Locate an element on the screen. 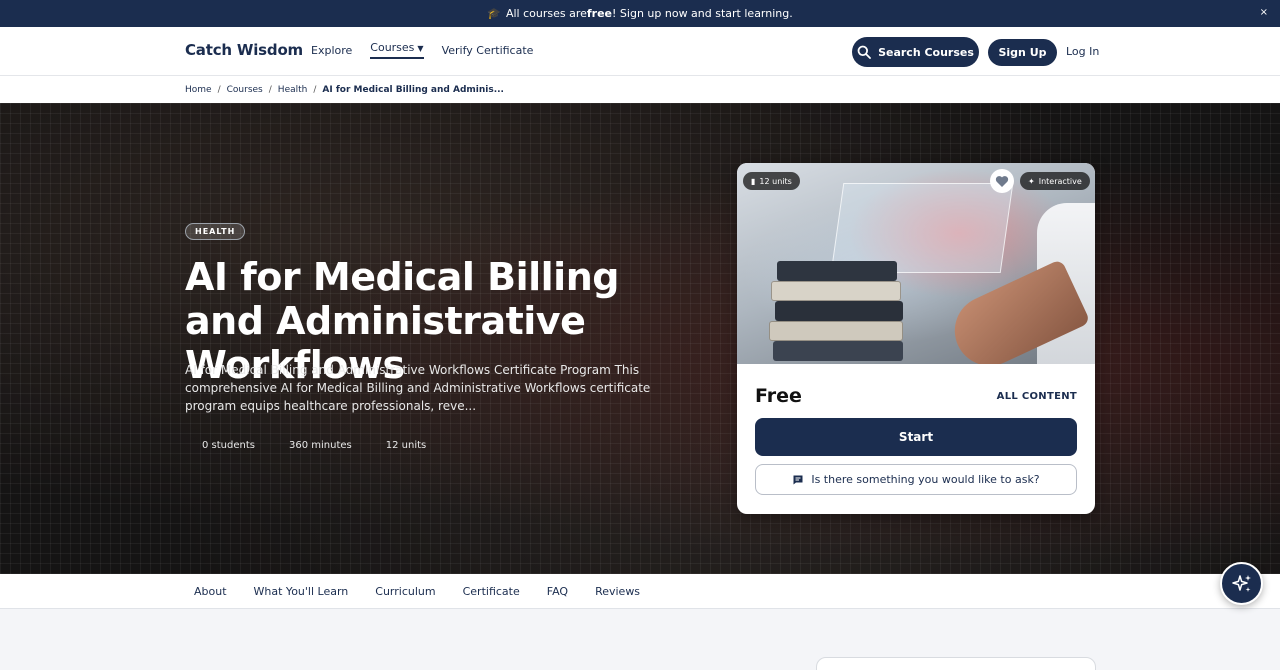 Image resolution: width=1280 pixels, height=670 pixels. breadcrumb-home: Home is located at coordinates (198, 90).